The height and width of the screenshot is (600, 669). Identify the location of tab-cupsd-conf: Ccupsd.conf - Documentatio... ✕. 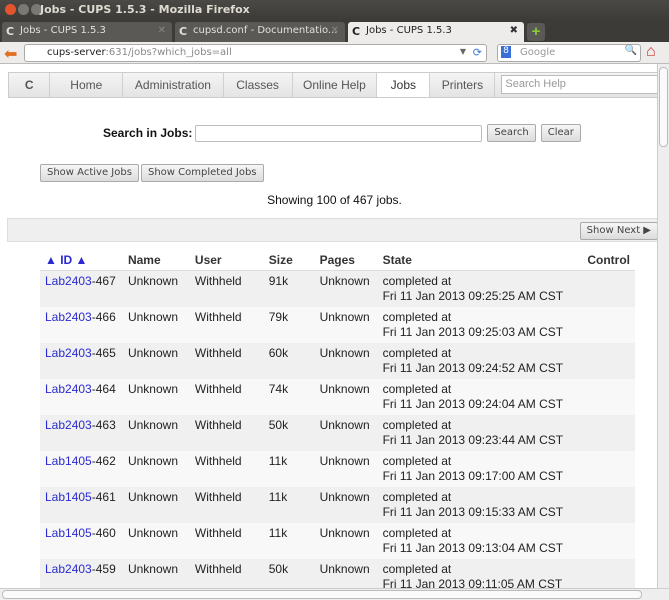
(260, 32).